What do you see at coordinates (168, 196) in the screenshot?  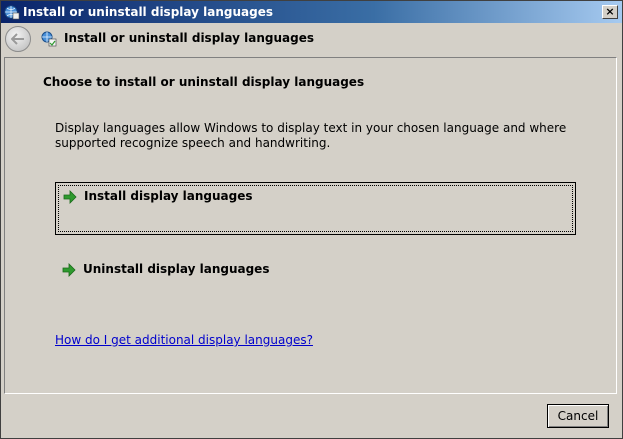 I see `install-option-label: Install display languages` at bounding box center [168, 196].